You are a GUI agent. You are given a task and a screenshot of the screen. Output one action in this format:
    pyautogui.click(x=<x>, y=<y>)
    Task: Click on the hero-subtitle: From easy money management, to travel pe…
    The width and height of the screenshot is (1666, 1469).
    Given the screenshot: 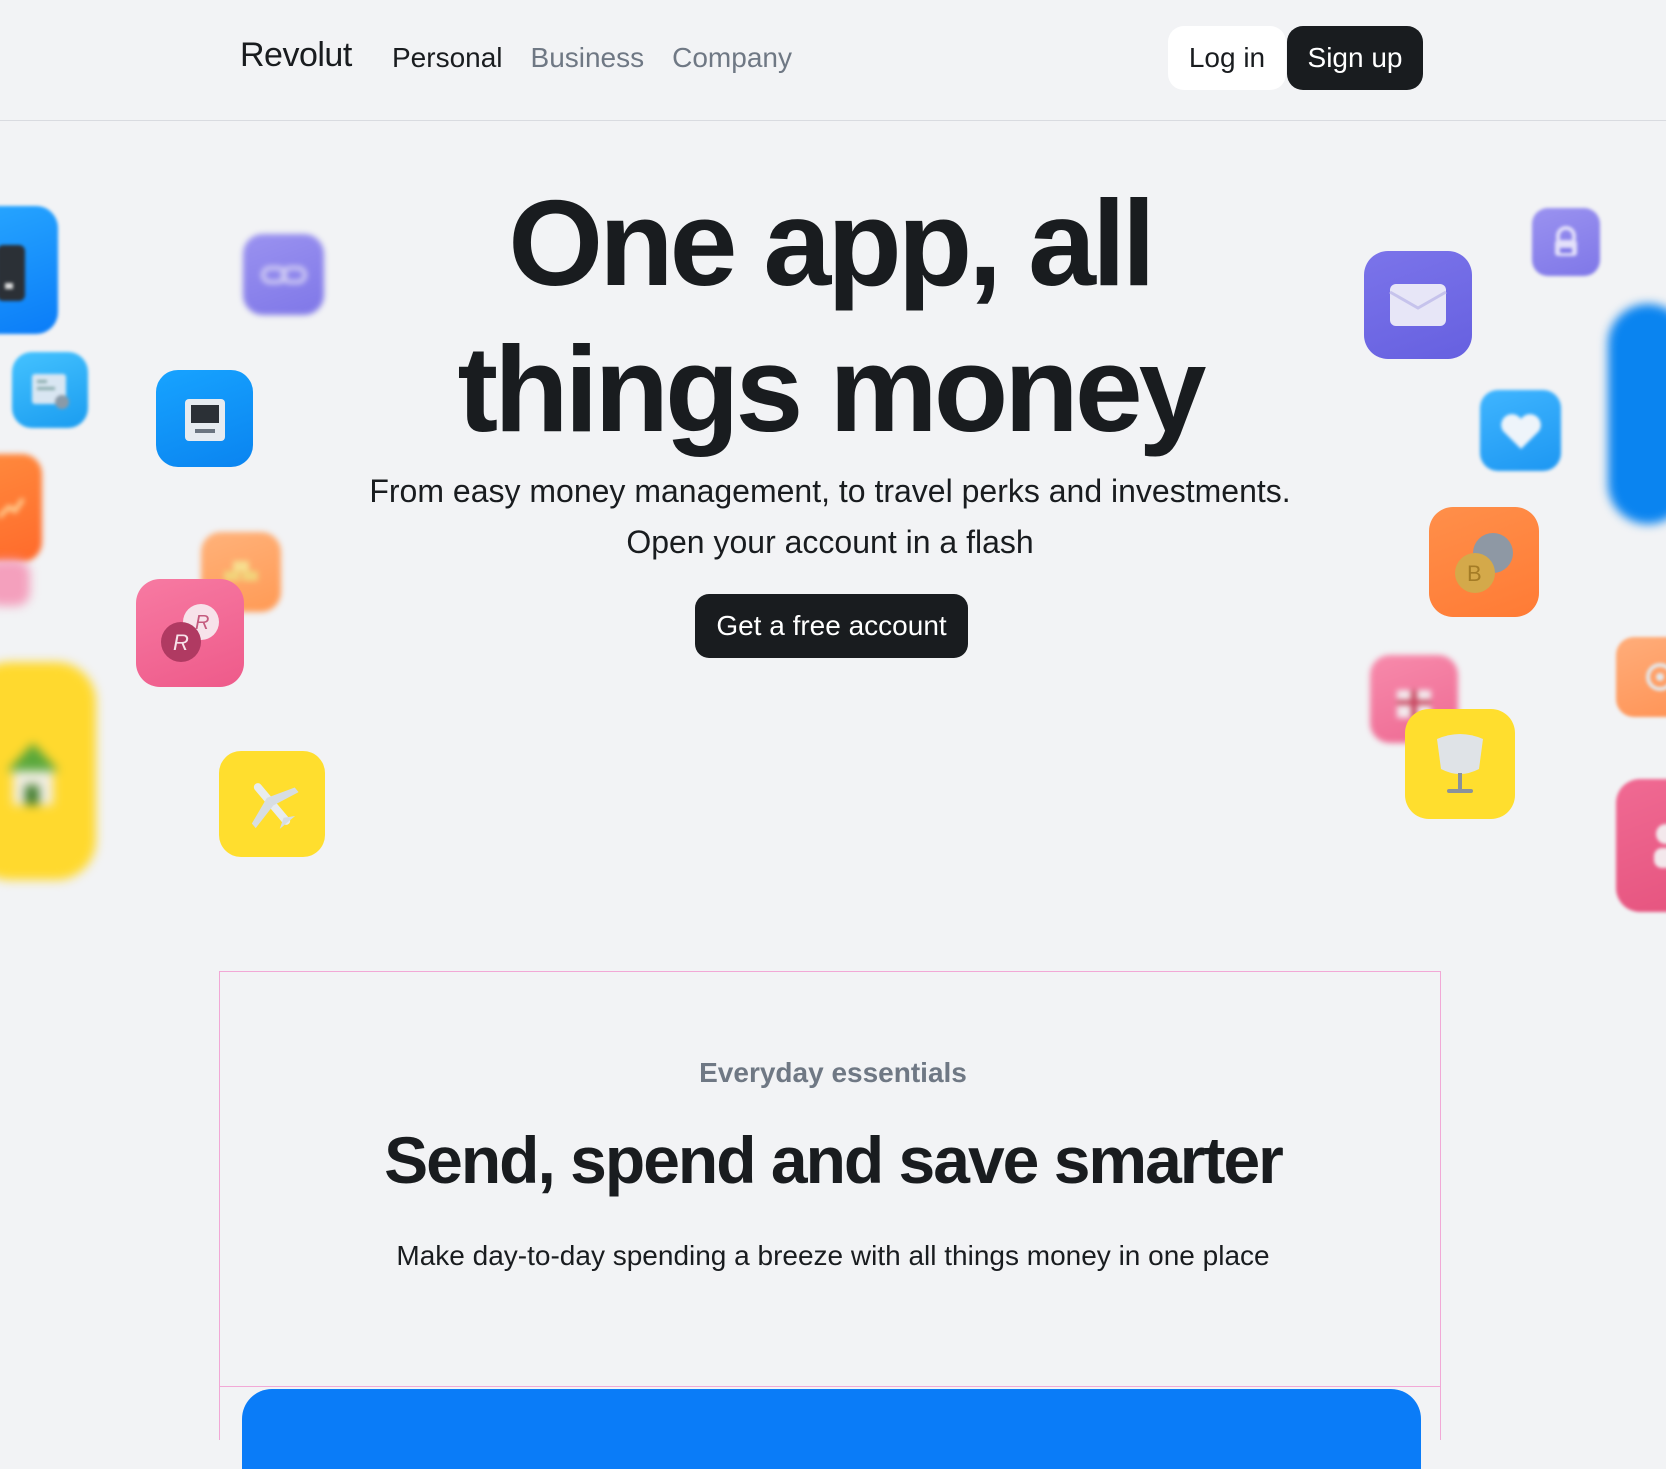 What is the action you would take?
    pyautogui.click(x=830, y=517)
    